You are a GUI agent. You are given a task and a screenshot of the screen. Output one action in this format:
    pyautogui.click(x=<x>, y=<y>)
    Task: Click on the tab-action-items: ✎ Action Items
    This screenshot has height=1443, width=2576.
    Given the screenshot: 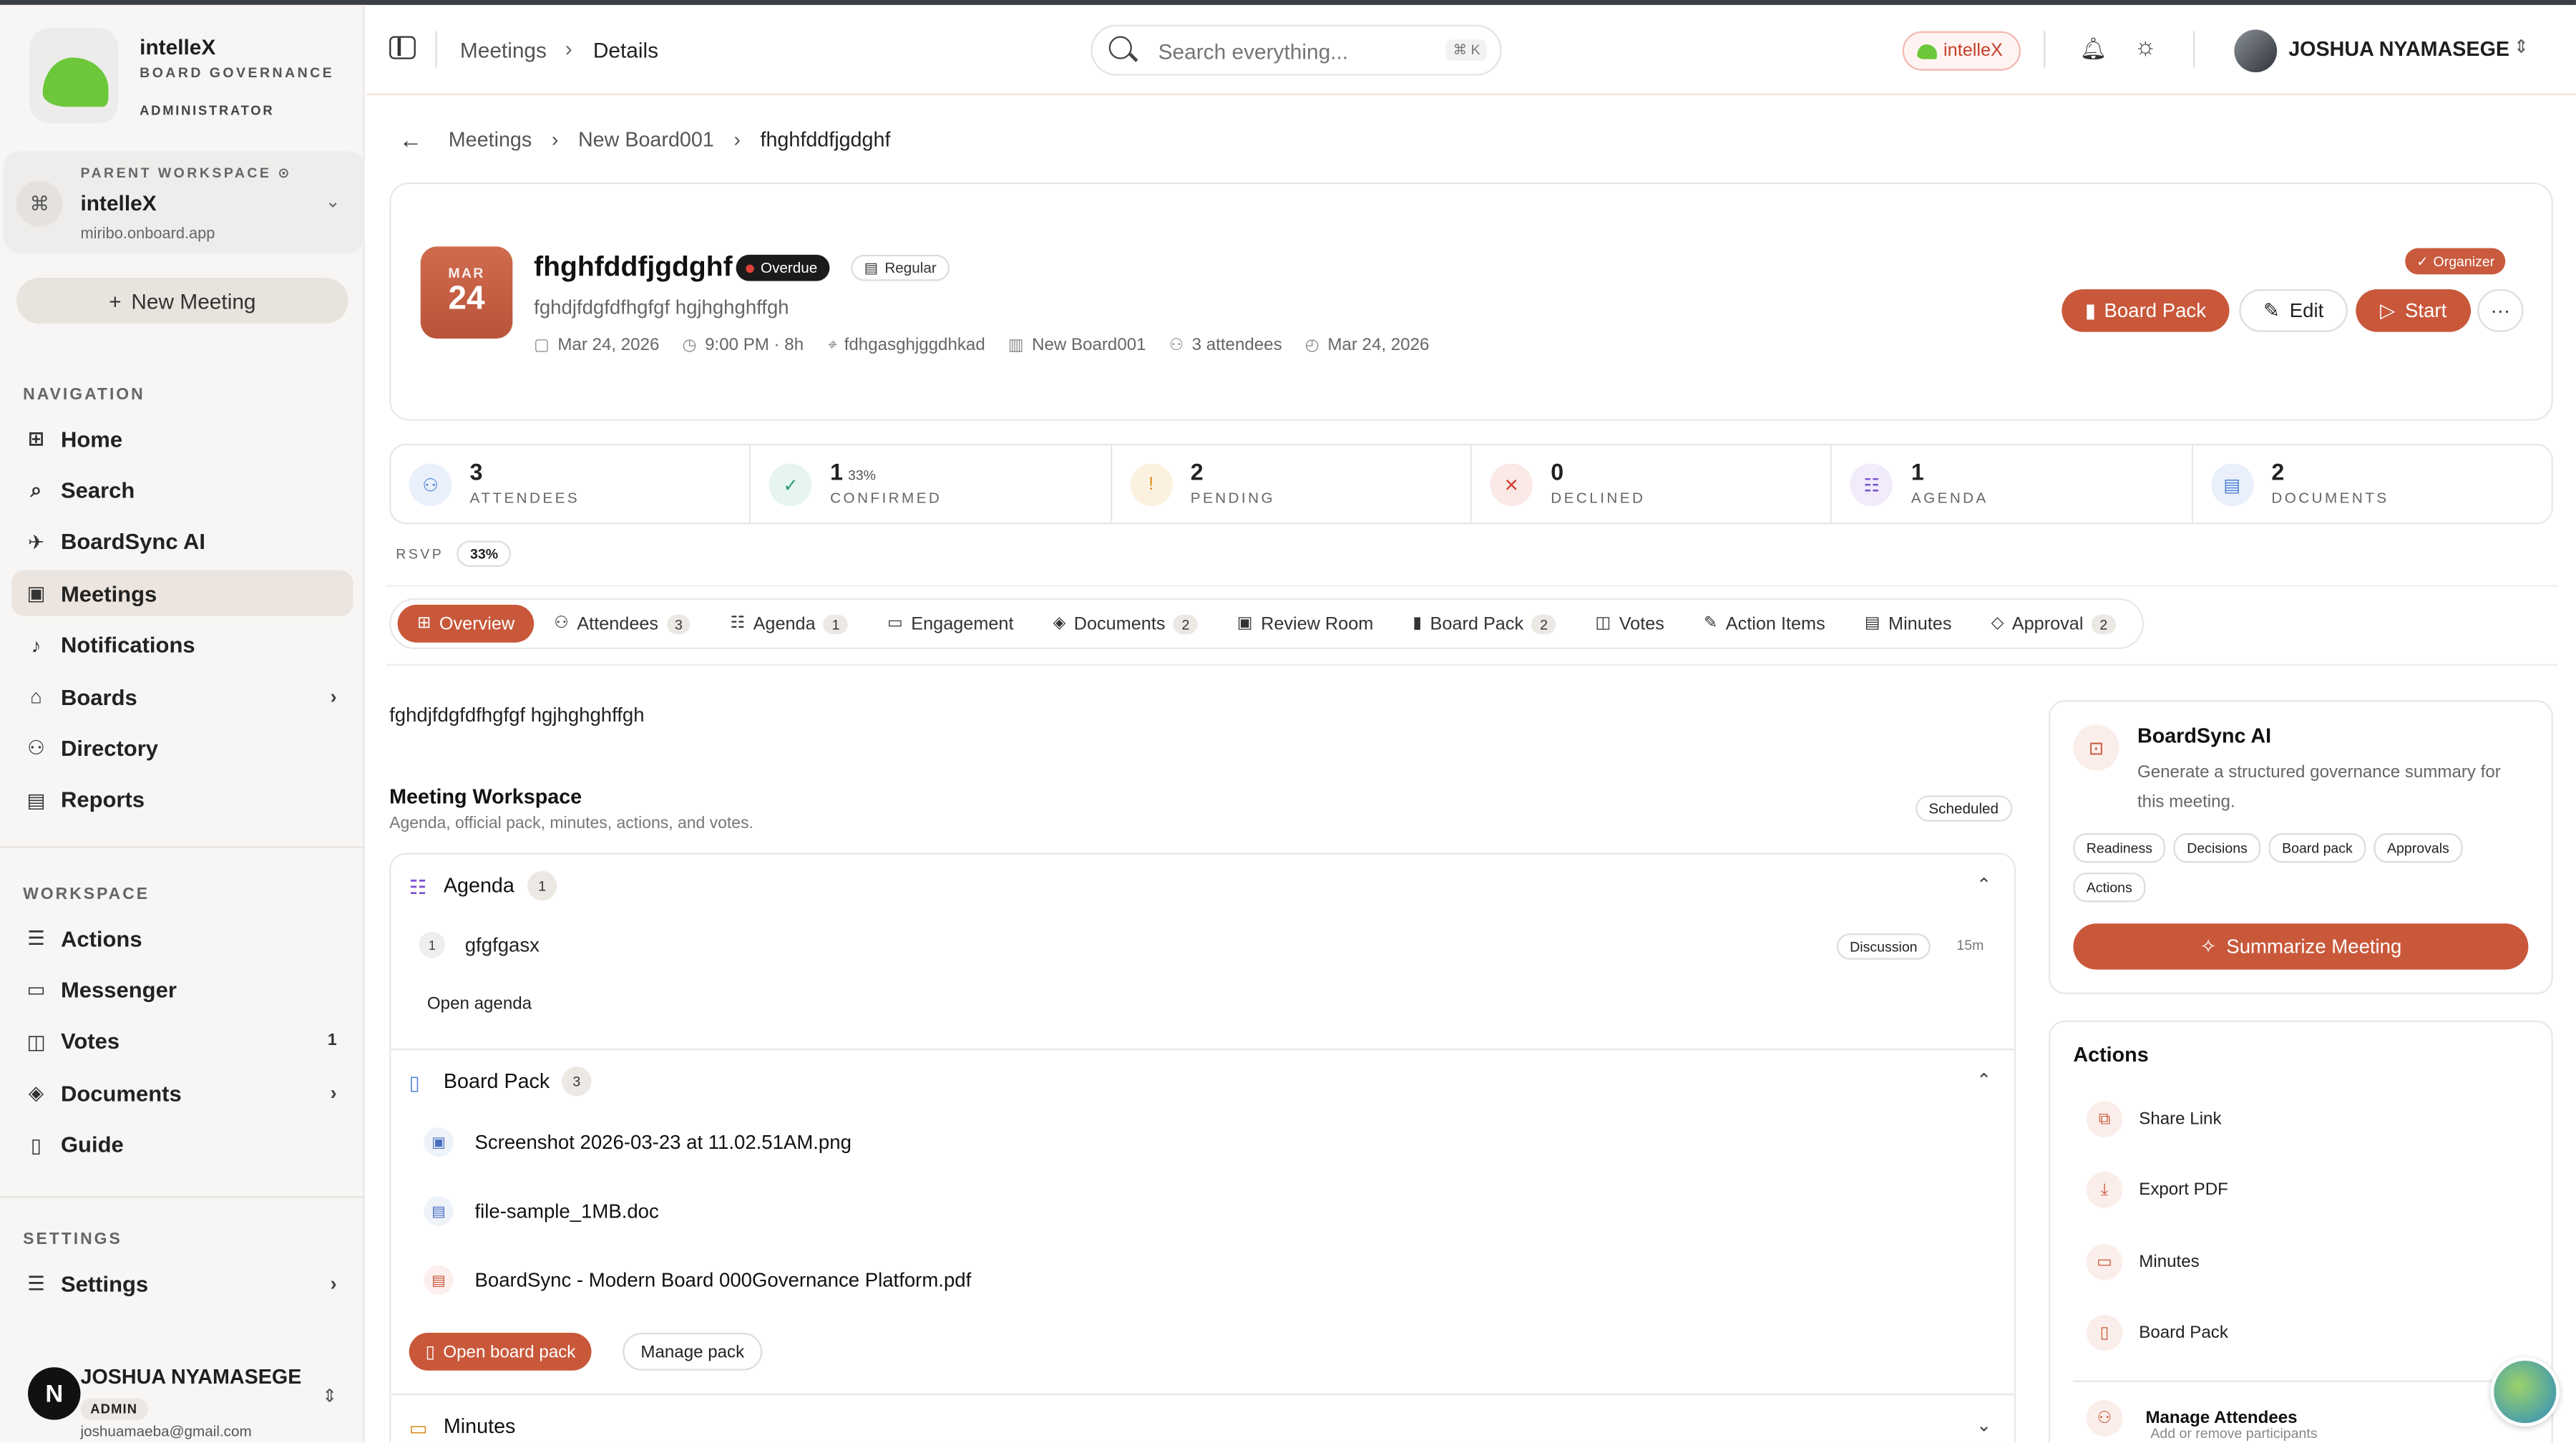 What is the action you would take?
    pyautogui.click(x=1764, y=624)
    